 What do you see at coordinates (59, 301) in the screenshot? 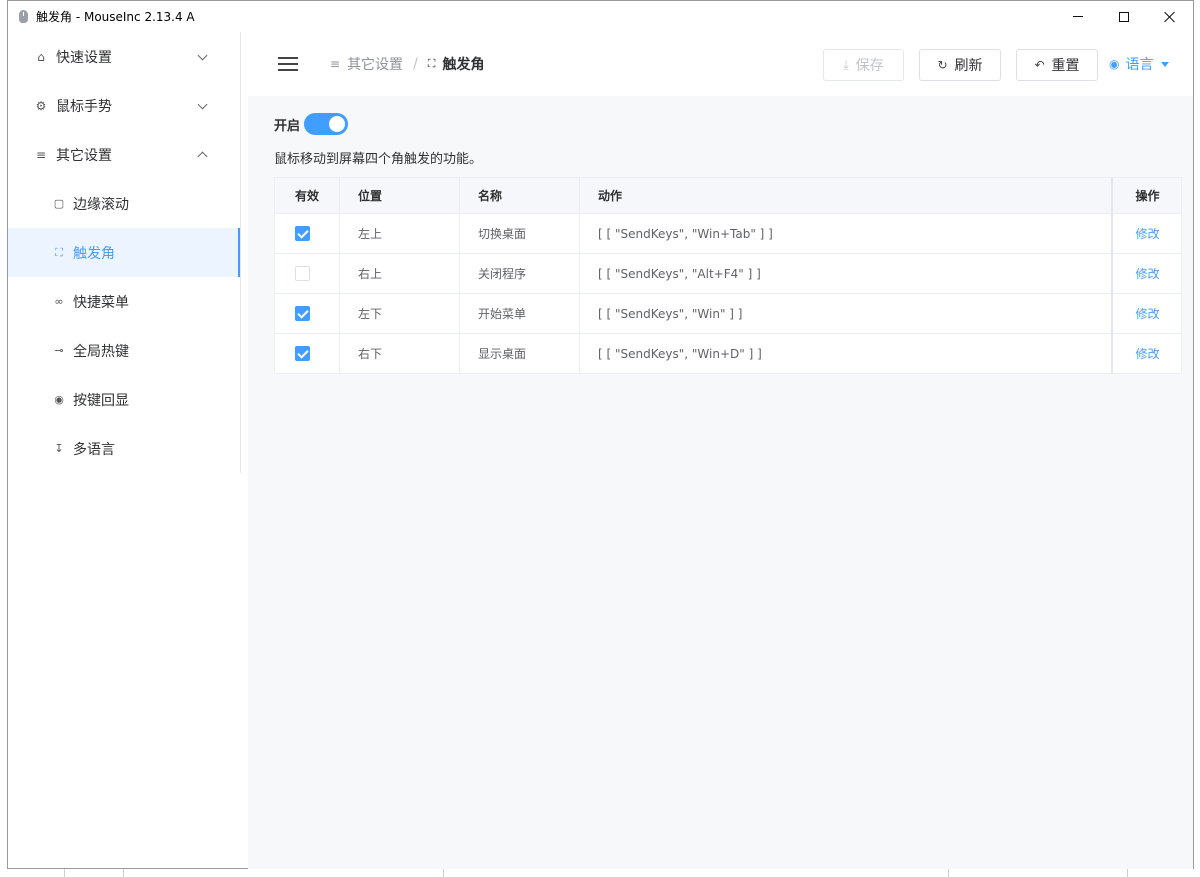
I see `link-icon: ∞` at bounding box center [59, 301].